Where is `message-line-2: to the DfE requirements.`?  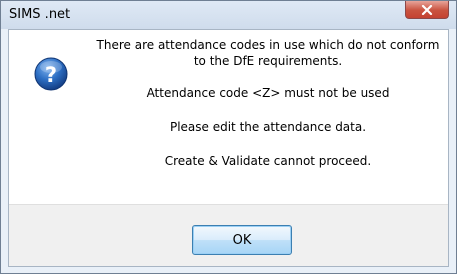 message-line-2: to the DfE requirements. is located at coordinates (268, 61).